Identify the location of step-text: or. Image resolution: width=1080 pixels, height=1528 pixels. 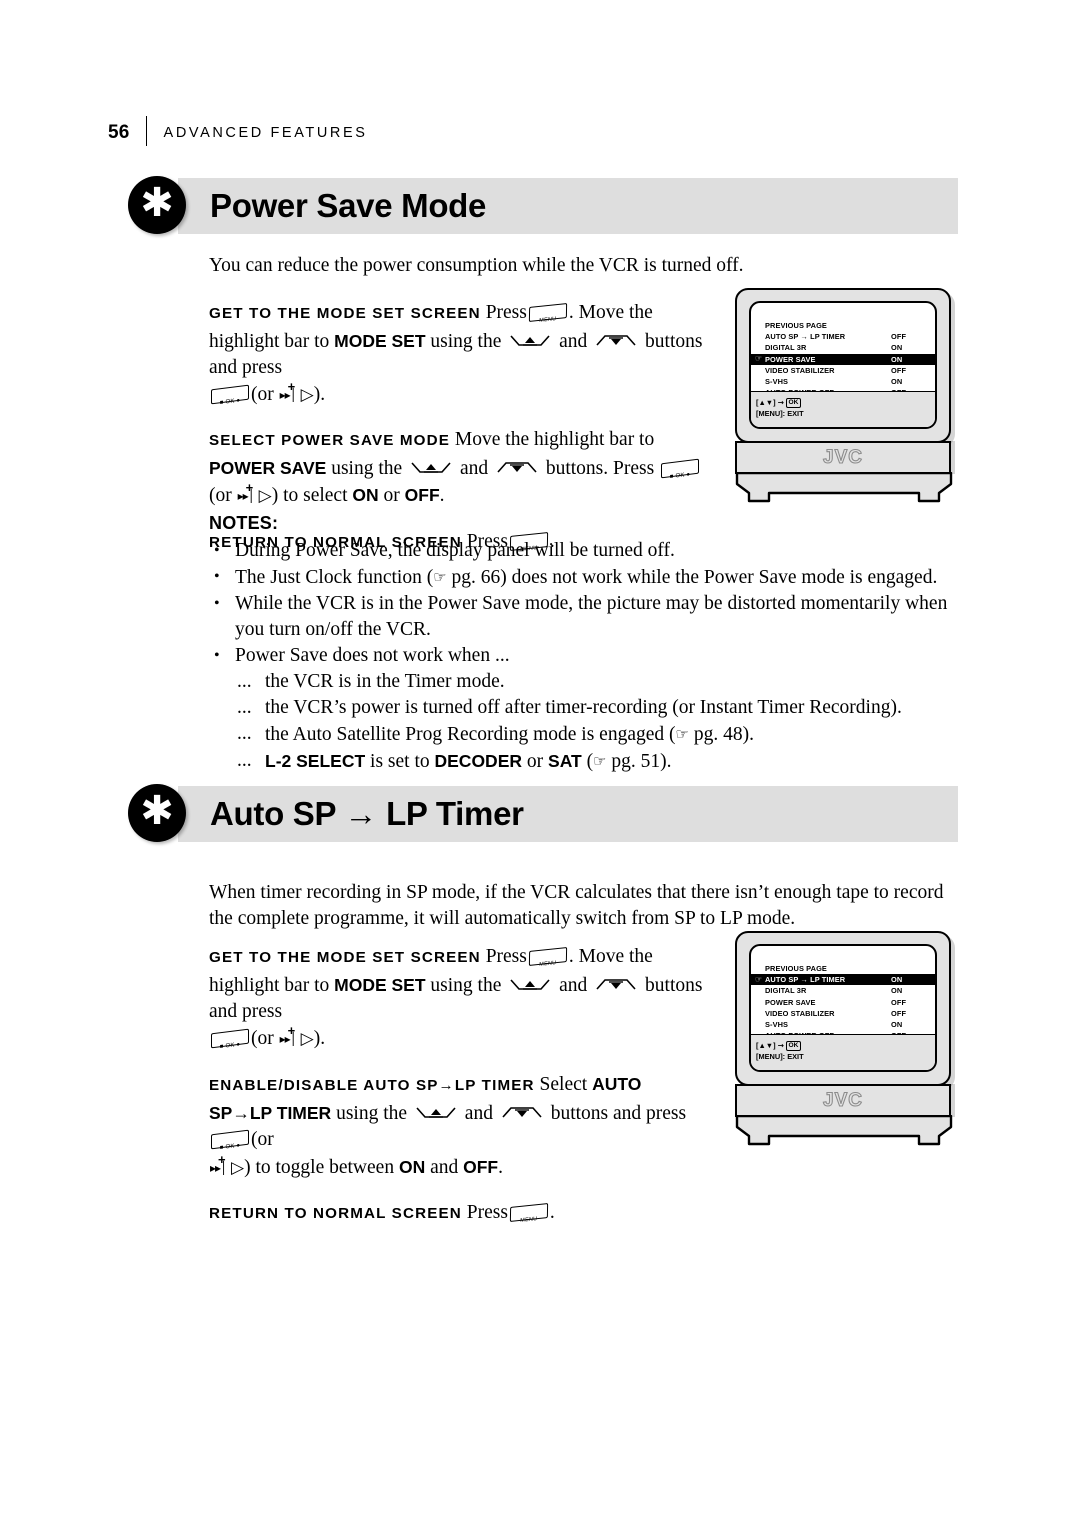
(391, 495).